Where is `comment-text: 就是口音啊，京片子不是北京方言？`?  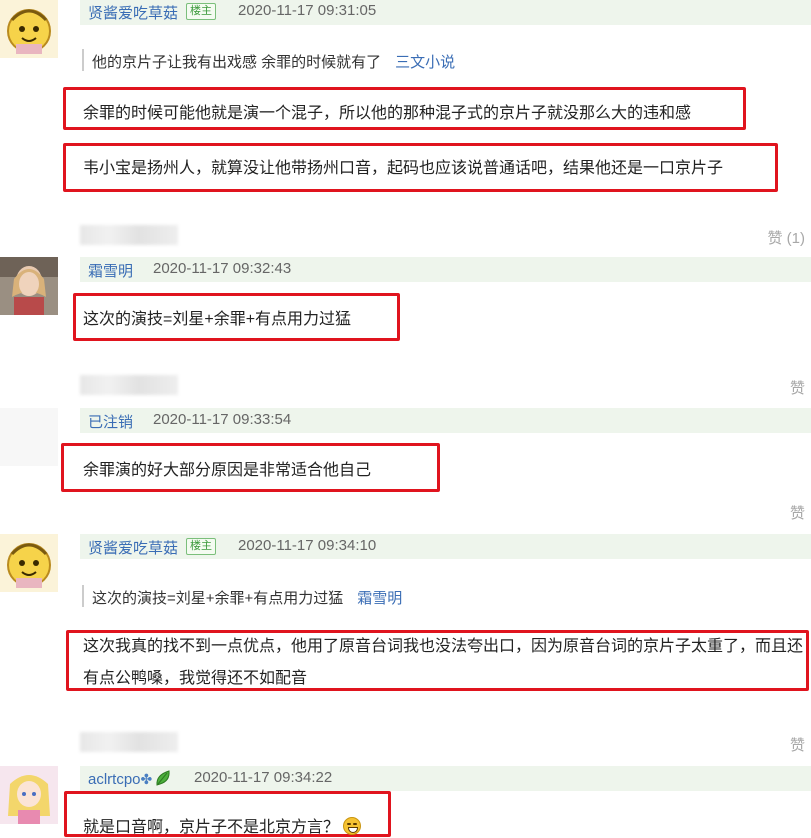 comment-text: 就是口音啊，京片子不是北京方言？ is located at coordinates (211, 827).